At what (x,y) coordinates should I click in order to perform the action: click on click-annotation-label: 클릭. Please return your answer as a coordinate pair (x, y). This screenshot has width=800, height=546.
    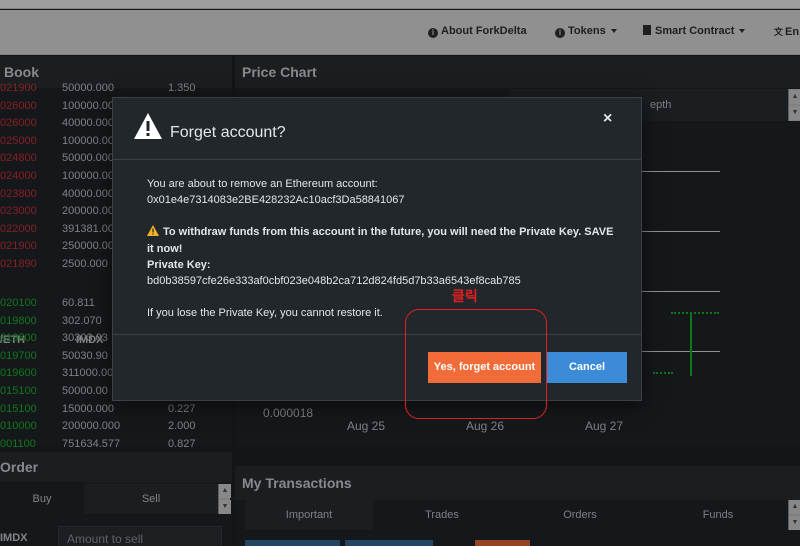
    Looking at the image, I should click on (465, 296).